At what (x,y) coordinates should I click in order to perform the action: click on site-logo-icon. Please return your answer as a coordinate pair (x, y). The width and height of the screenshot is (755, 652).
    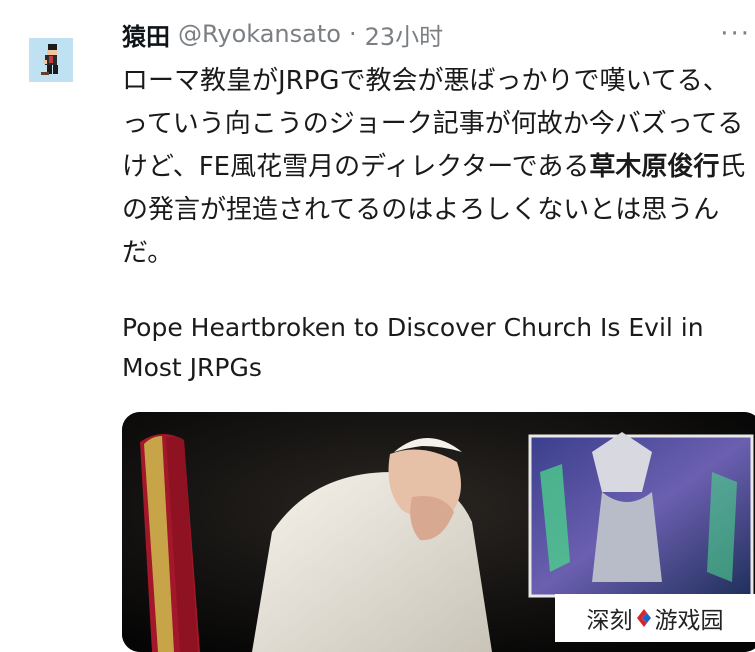
    Looking at the image, I should click on (643, 618).